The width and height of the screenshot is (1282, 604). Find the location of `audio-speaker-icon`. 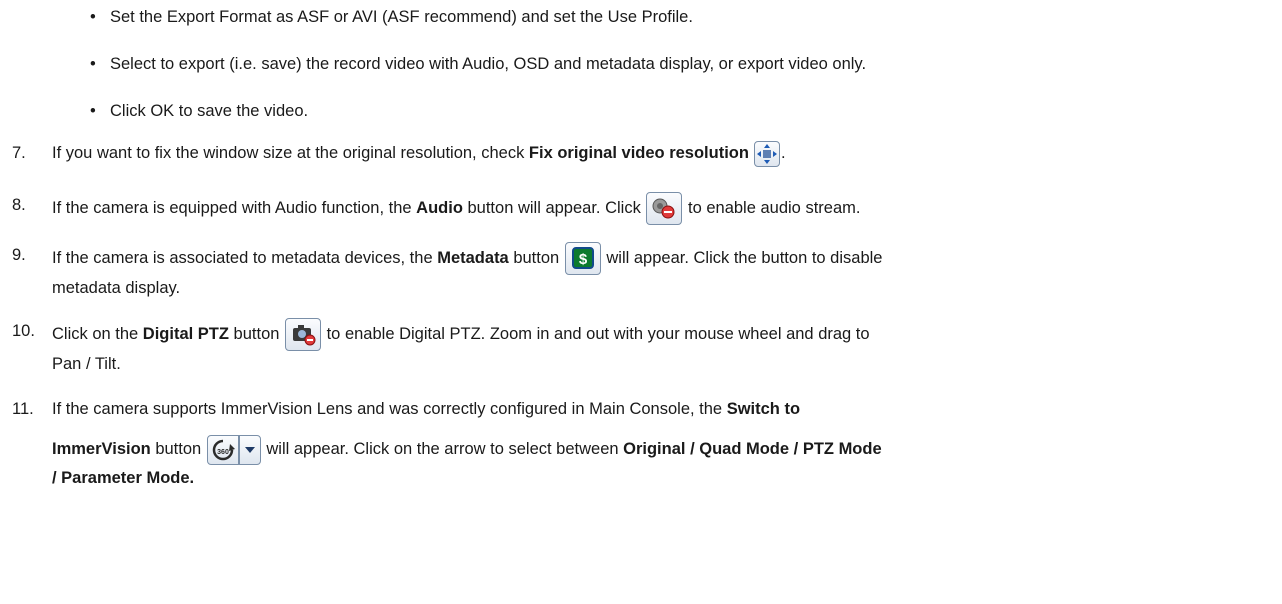

audio-speaker-icon is located at coordinates (664, 208).